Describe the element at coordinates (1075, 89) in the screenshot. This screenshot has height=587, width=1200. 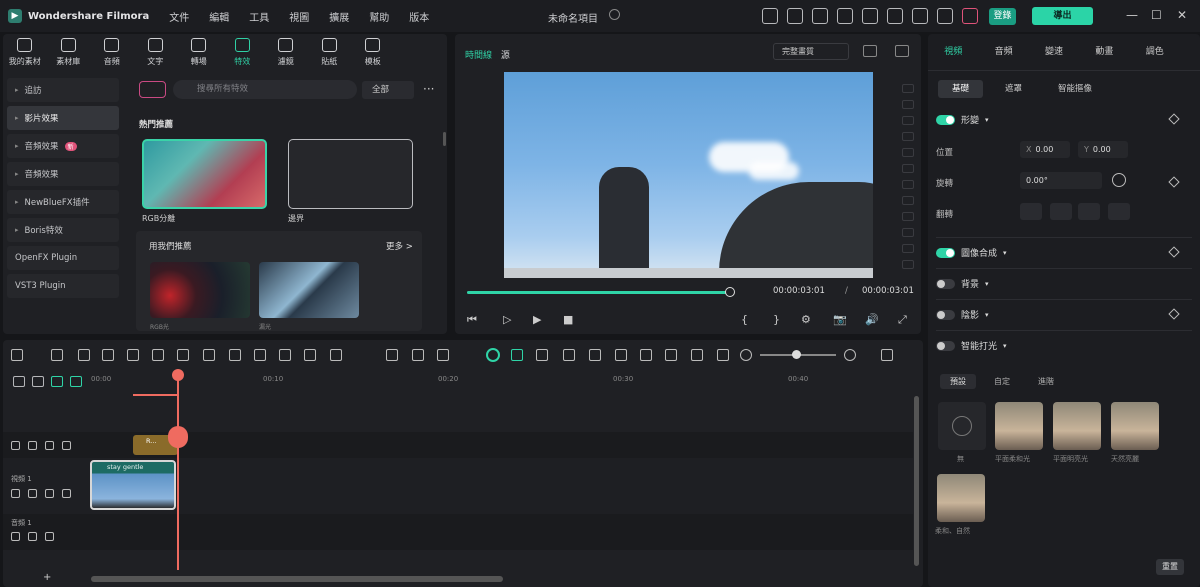
I see `subtab-ai-cutout: 智能摳像` at that location.